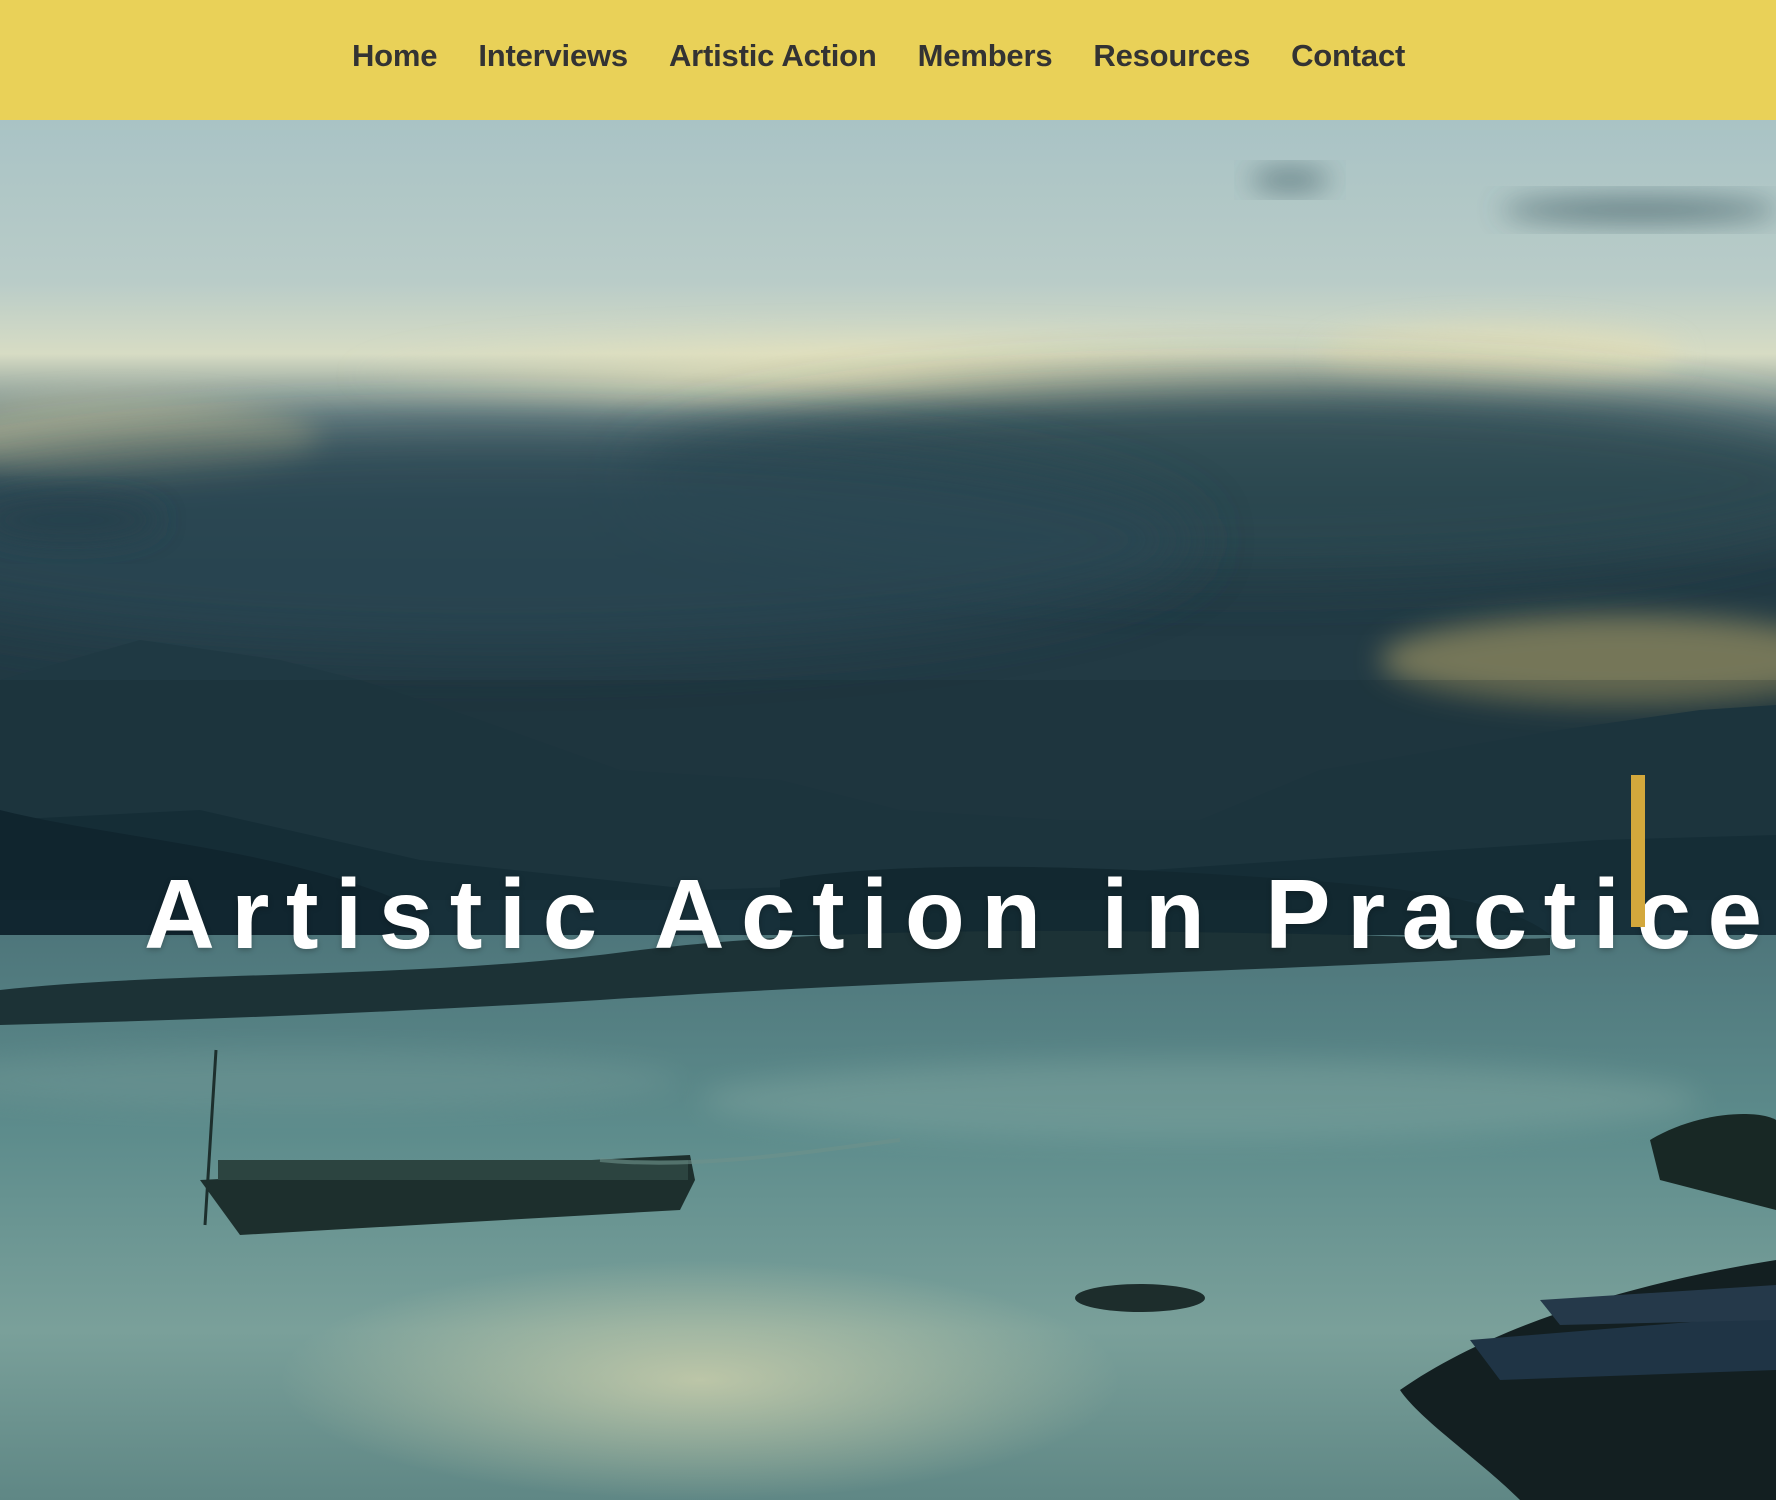  Describe the element at coordinates (395, 56) in the screenshot. I see `nav-item-home: Home` at that location.